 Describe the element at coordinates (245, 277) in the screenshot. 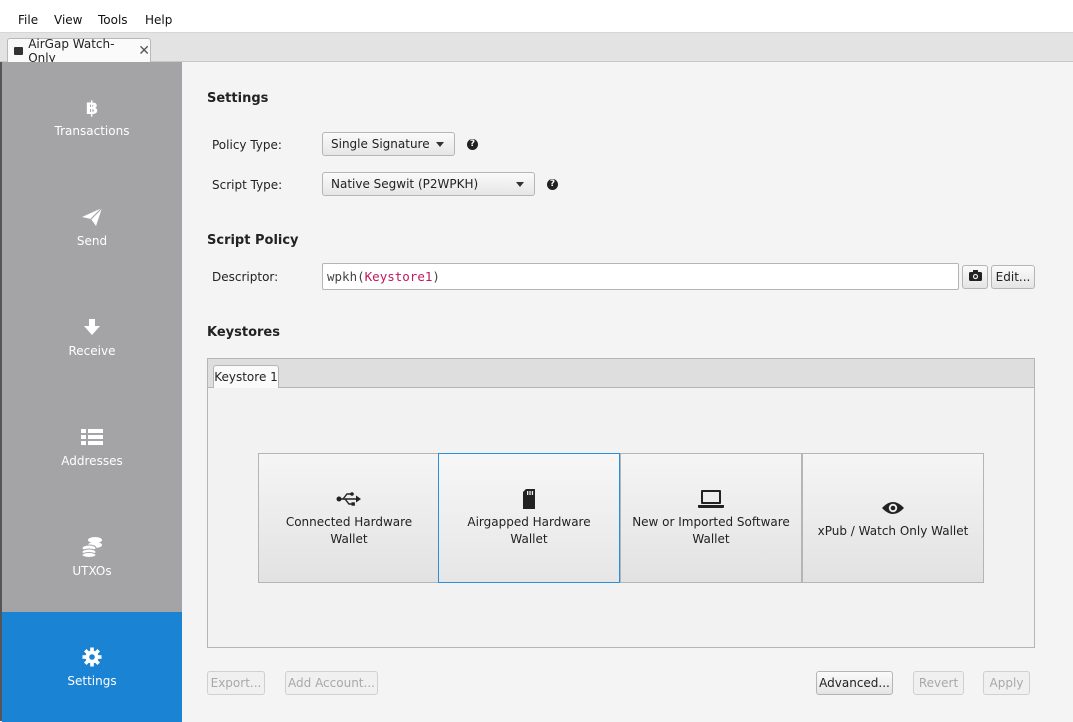

I see `descriptor-label: Descriptor:` at that location.